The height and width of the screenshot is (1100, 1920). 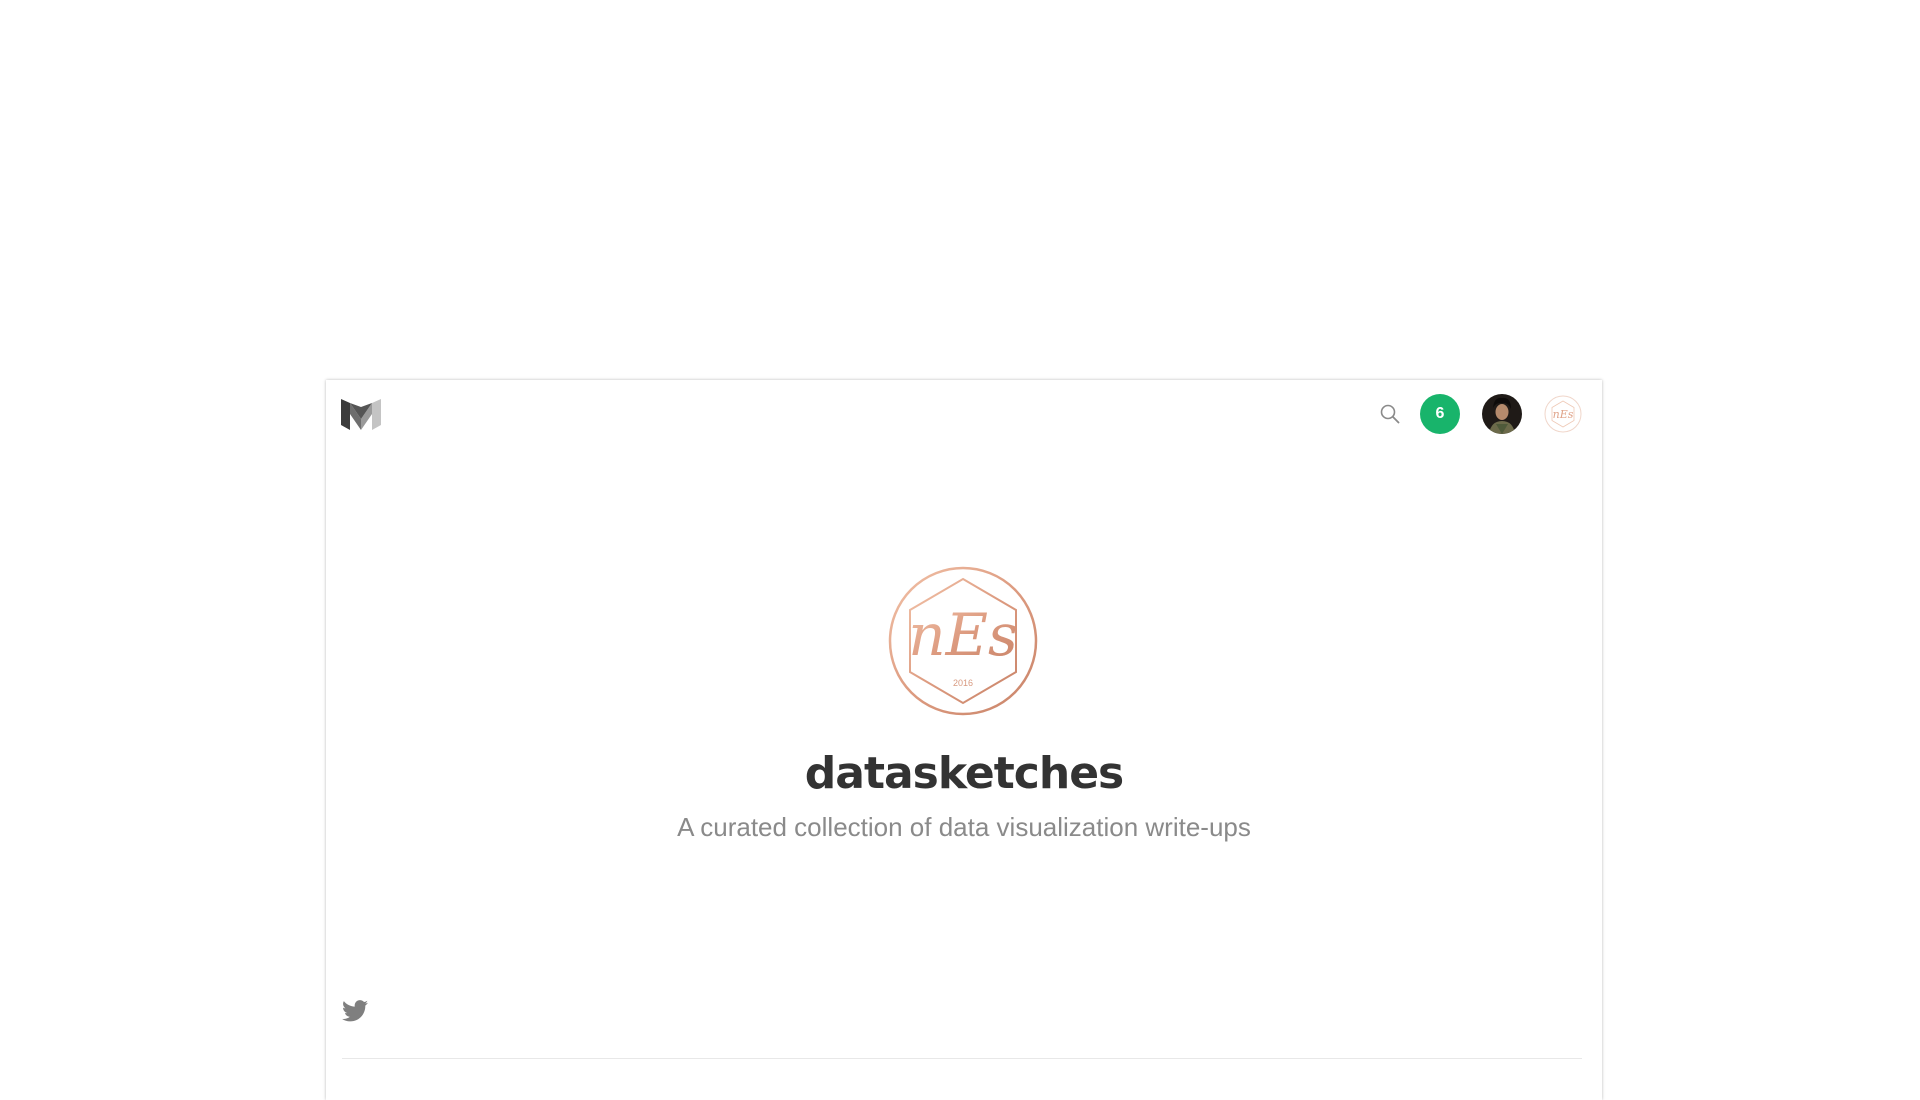 I want to click on notification-badge: 6, so click(x=1440, y=414).